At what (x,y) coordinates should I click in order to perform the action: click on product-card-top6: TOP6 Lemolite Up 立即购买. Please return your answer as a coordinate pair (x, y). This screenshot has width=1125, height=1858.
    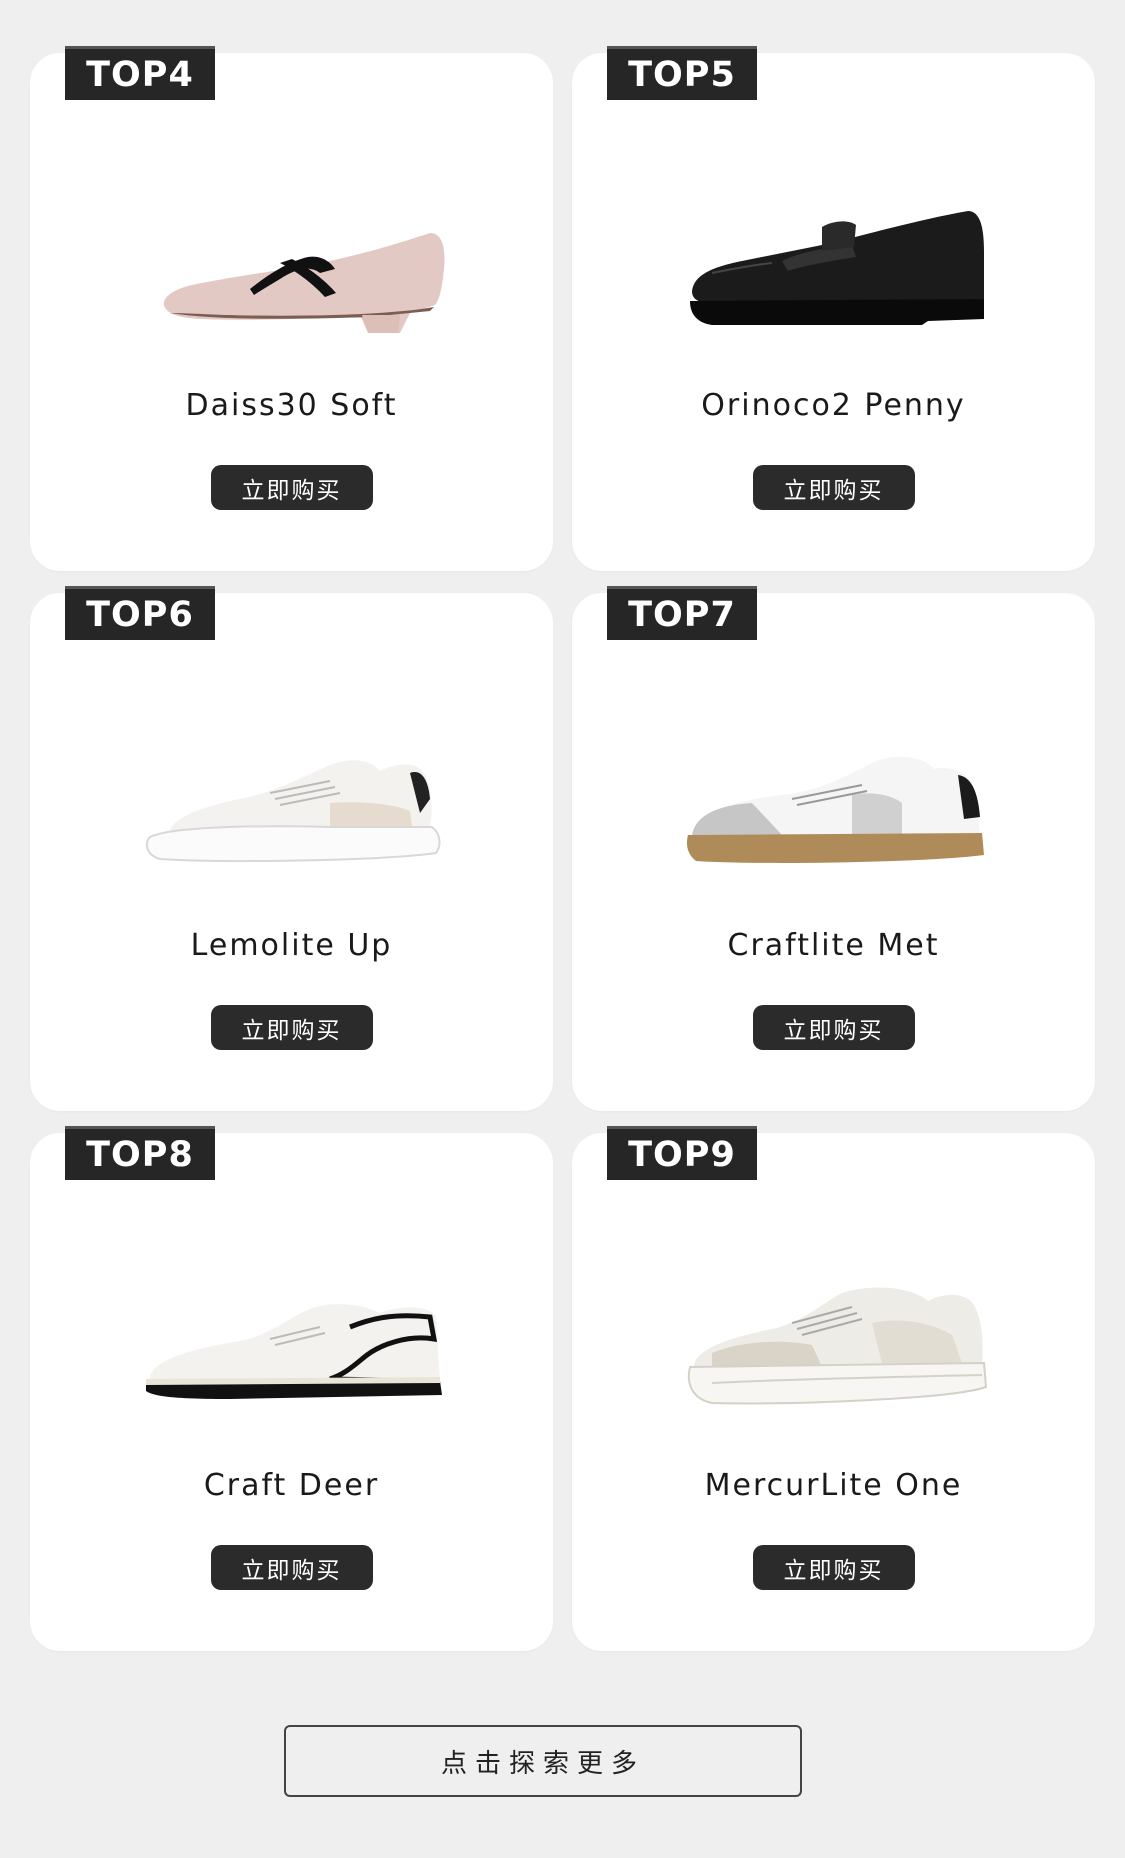
    Looking at the image, I should click on (291, 848).